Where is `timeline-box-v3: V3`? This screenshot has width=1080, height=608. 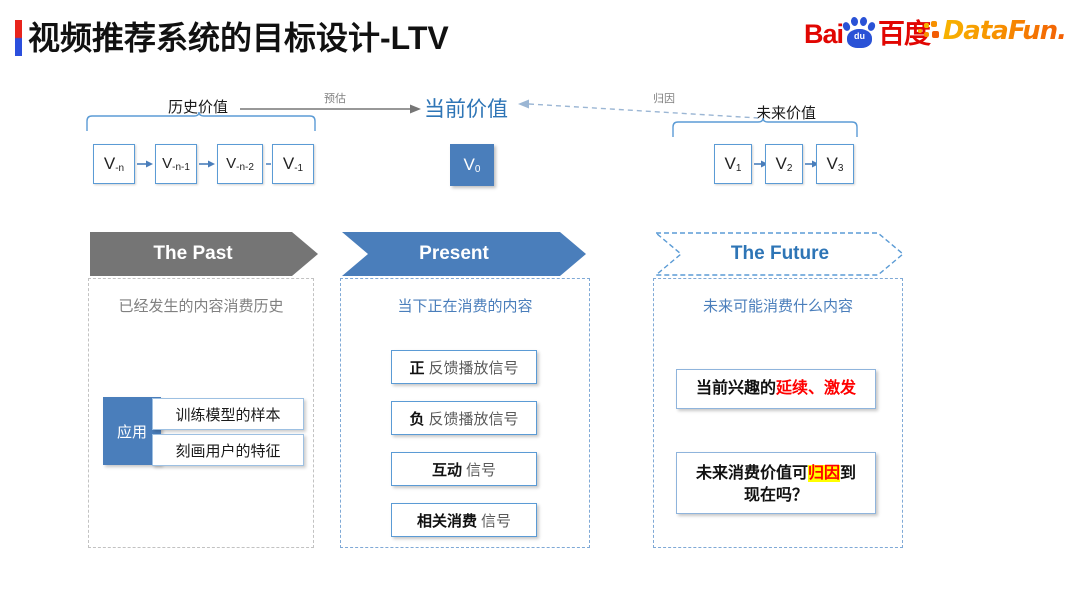 timeline-box-v3: V3 is located at coordinates (835, 164).